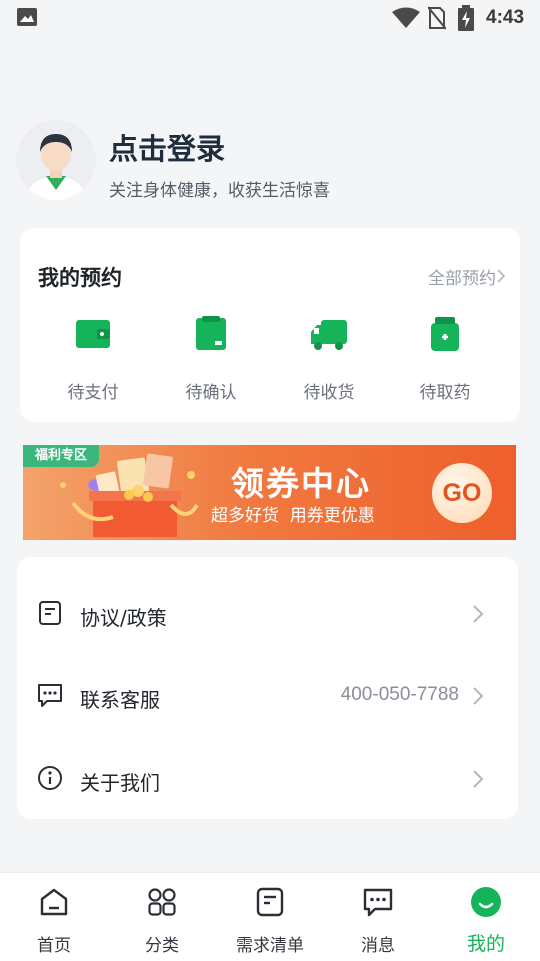  What do you see at coordinates (378, 902) in the screenshot?
I see `message-icon` at bounding box center [378, 902].